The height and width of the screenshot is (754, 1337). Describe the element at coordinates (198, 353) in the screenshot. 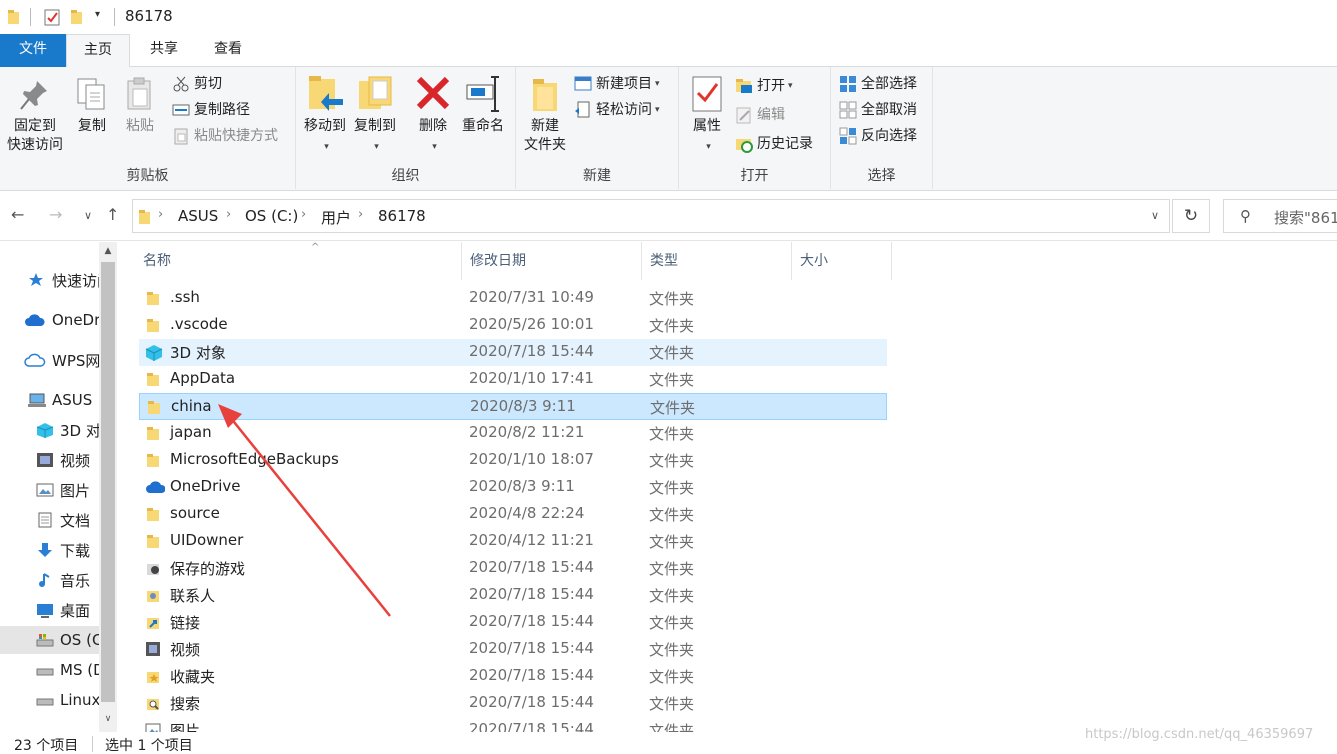

I see `file-name: 3D 对象` at that location.